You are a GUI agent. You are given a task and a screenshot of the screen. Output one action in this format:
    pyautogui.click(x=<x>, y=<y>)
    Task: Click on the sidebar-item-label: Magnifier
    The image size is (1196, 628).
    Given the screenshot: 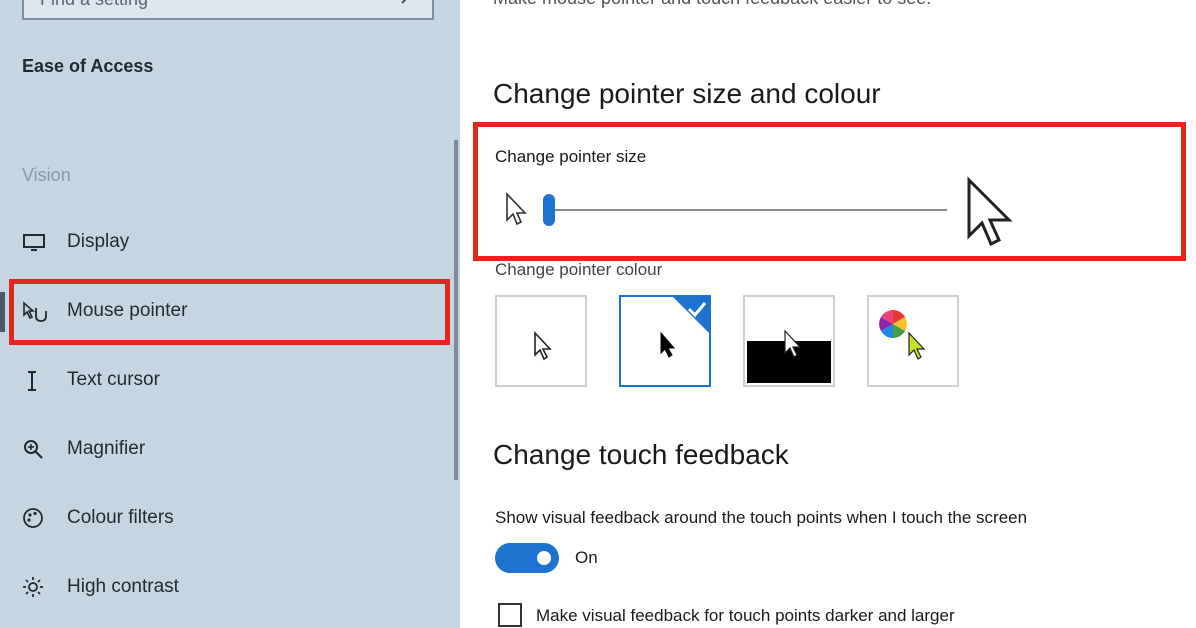 What is the action you would take?
    pyautogui.click(x=106, y=448)
    